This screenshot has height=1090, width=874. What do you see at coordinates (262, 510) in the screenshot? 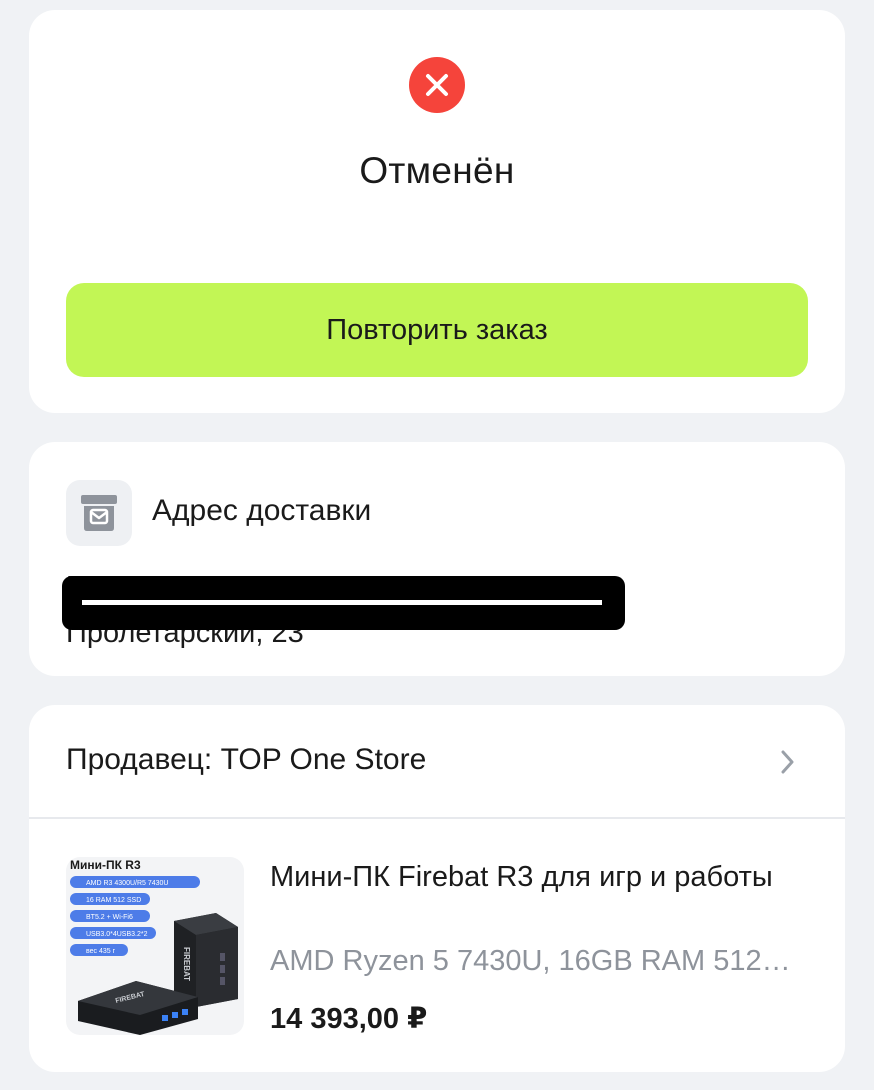
I see `delivery-address-title: Адрес доставки` at bounding box center [262, 510].